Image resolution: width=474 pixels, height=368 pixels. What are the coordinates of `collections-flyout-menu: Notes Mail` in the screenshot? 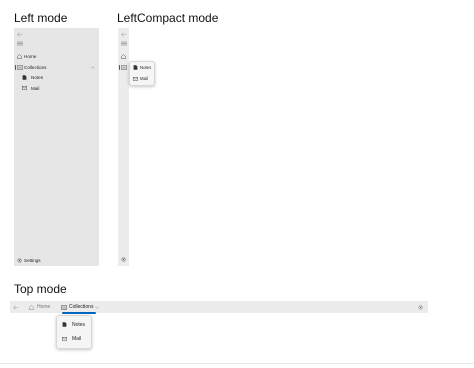 It's located at (142, 73).